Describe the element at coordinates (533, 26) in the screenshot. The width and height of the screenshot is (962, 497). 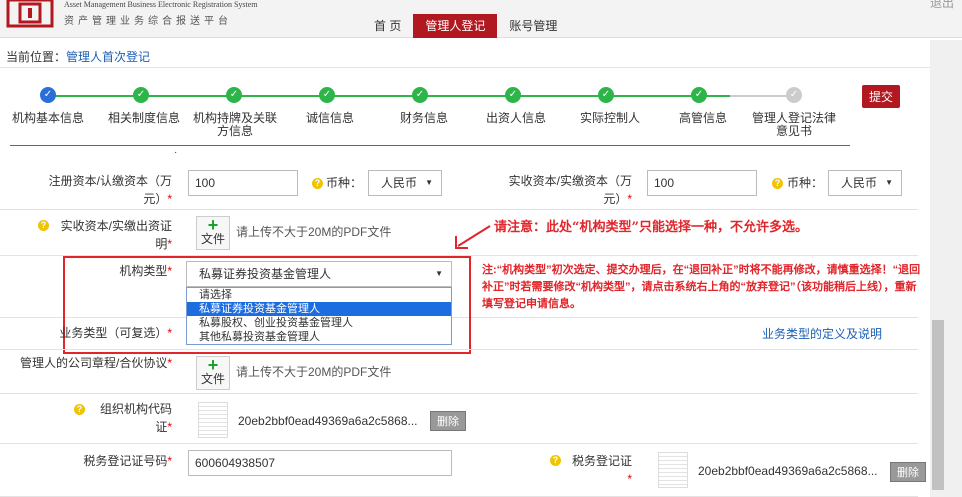
I see `nav-account-management: 账号管理` at that location.